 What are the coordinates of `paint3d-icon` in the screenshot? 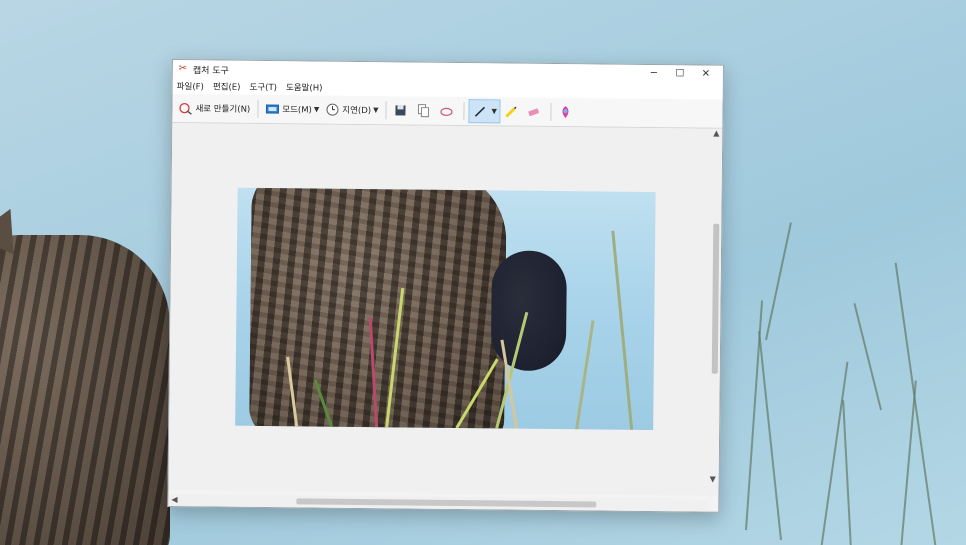 It's located at (565, 112).